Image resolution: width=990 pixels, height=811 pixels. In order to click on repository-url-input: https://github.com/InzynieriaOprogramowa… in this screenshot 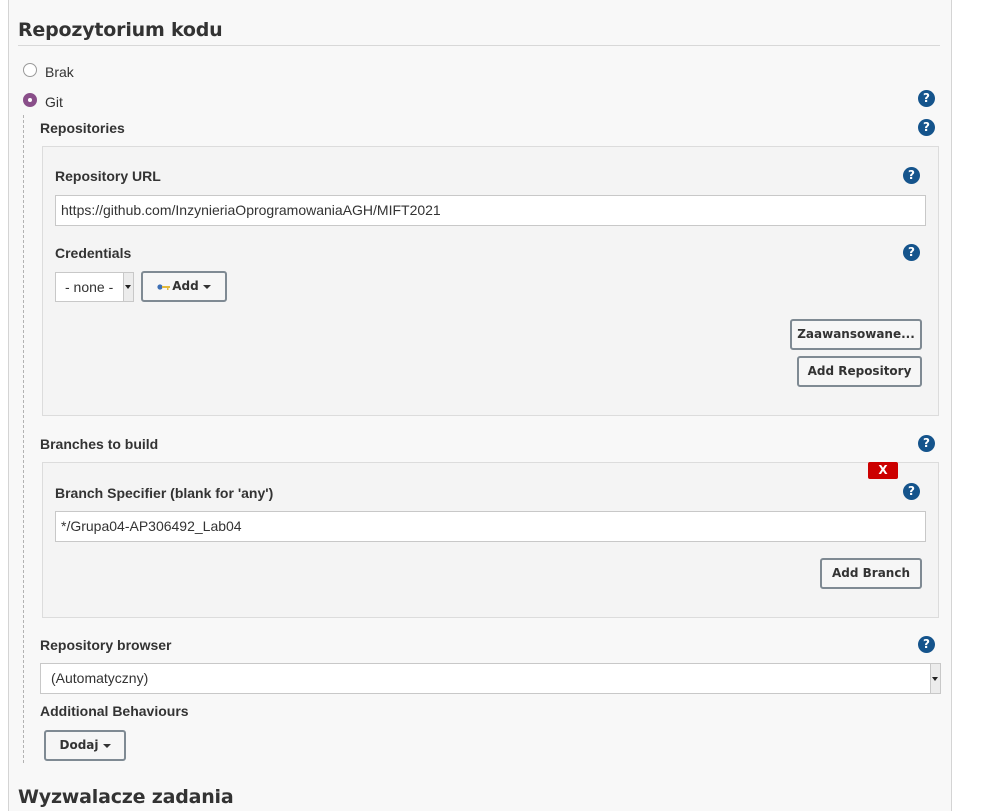, I will do `click(490, 210)`.